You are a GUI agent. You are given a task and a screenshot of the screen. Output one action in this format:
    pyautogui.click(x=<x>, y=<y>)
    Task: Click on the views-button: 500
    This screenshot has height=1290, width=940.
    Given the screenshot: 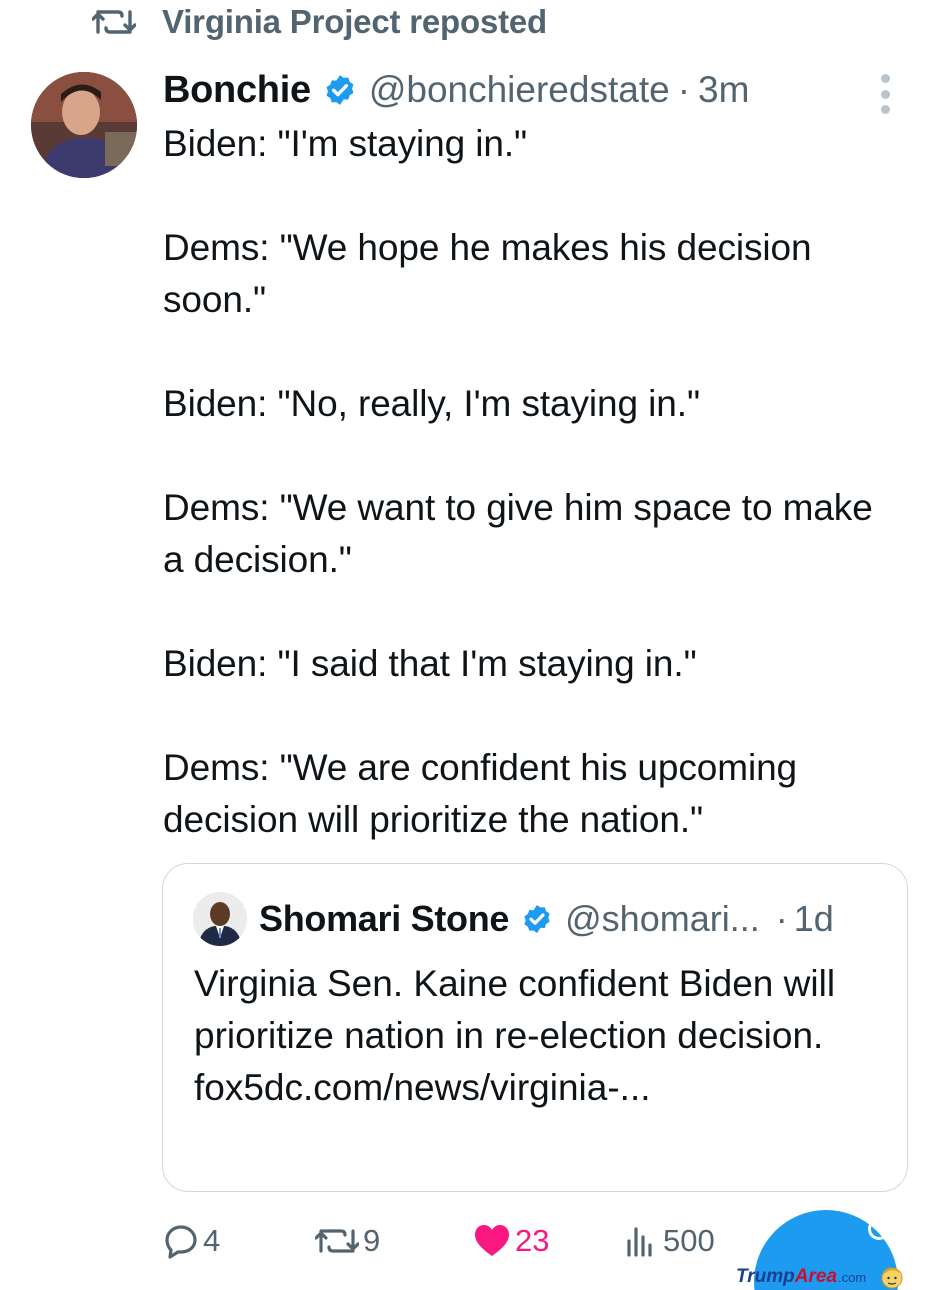 What is the action you would take?
    pyautogui.click(x=669, y=1241)
    